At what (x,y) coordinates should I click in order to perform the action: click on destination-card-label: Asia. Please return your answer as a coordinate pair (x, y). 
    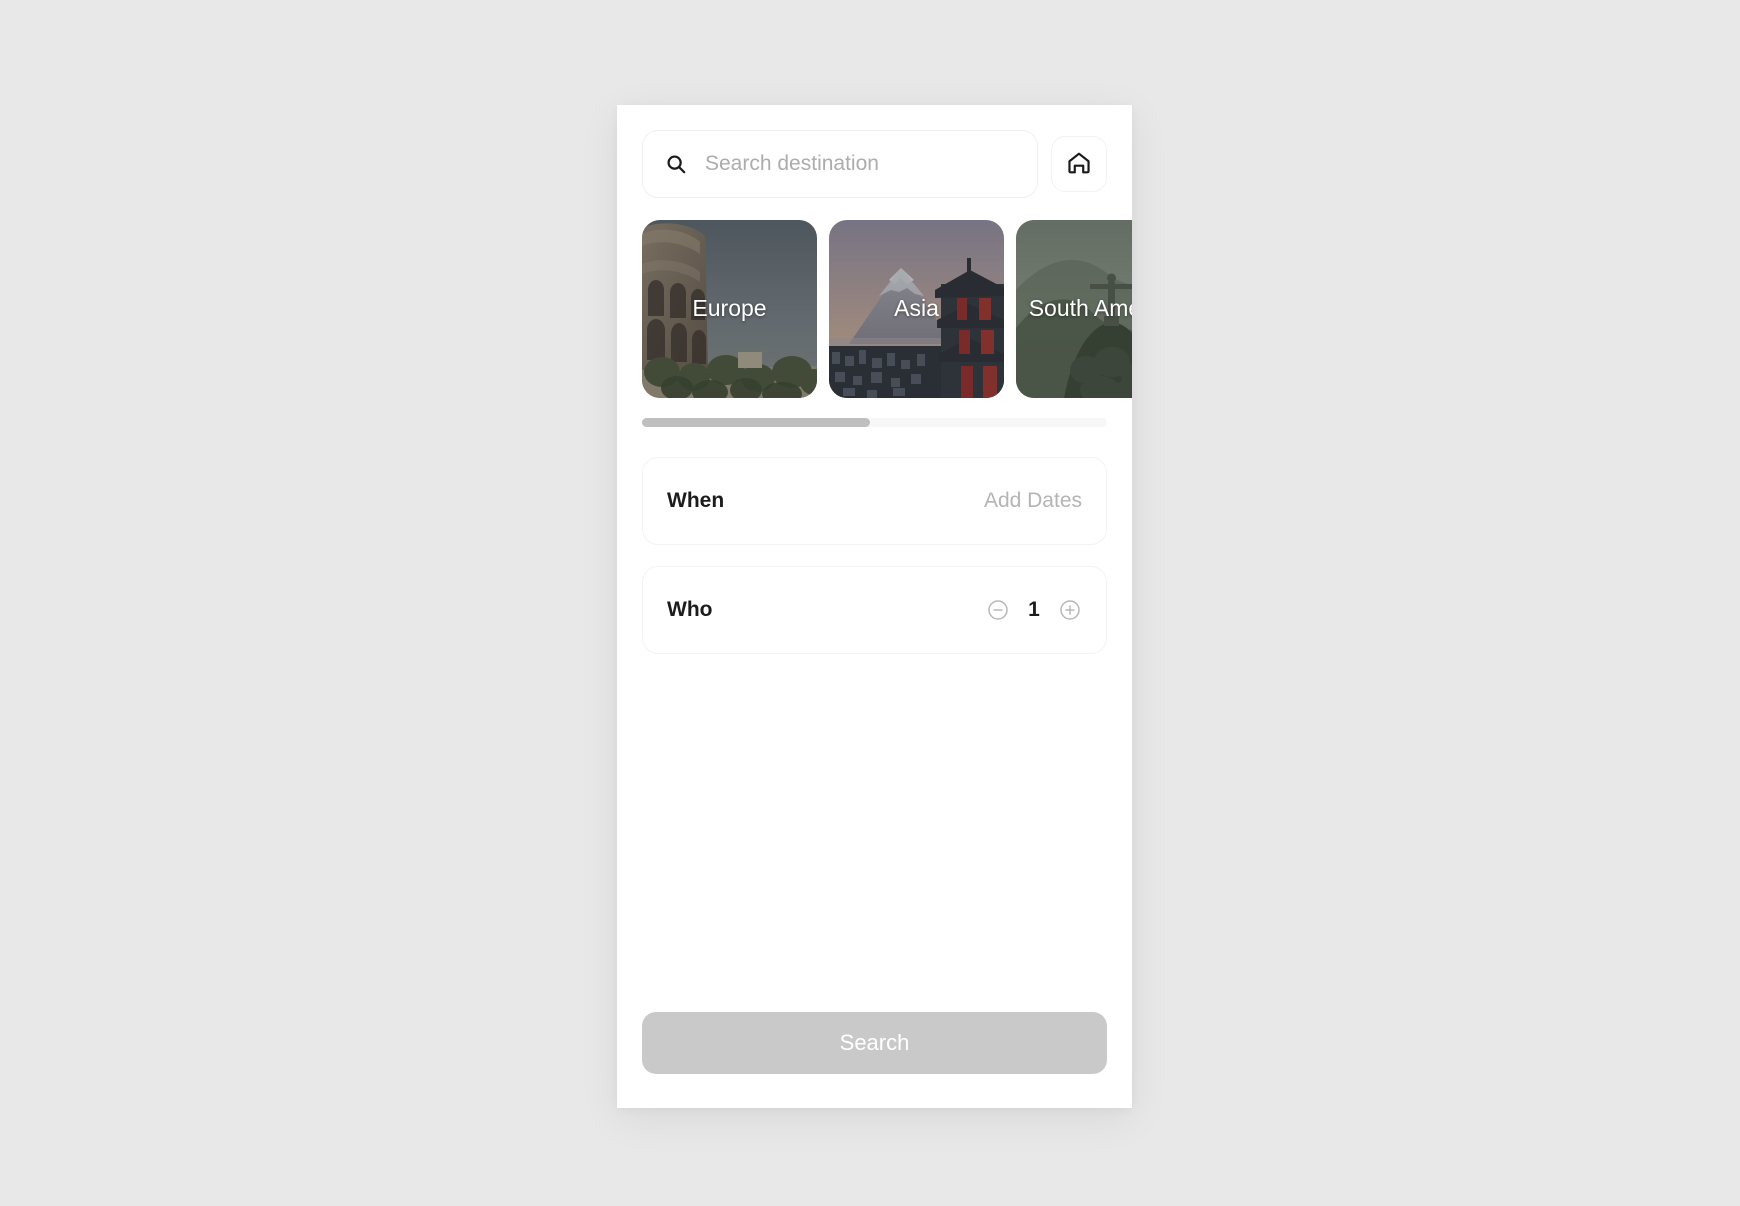
    Looking at the image, I should click on (916, 308).